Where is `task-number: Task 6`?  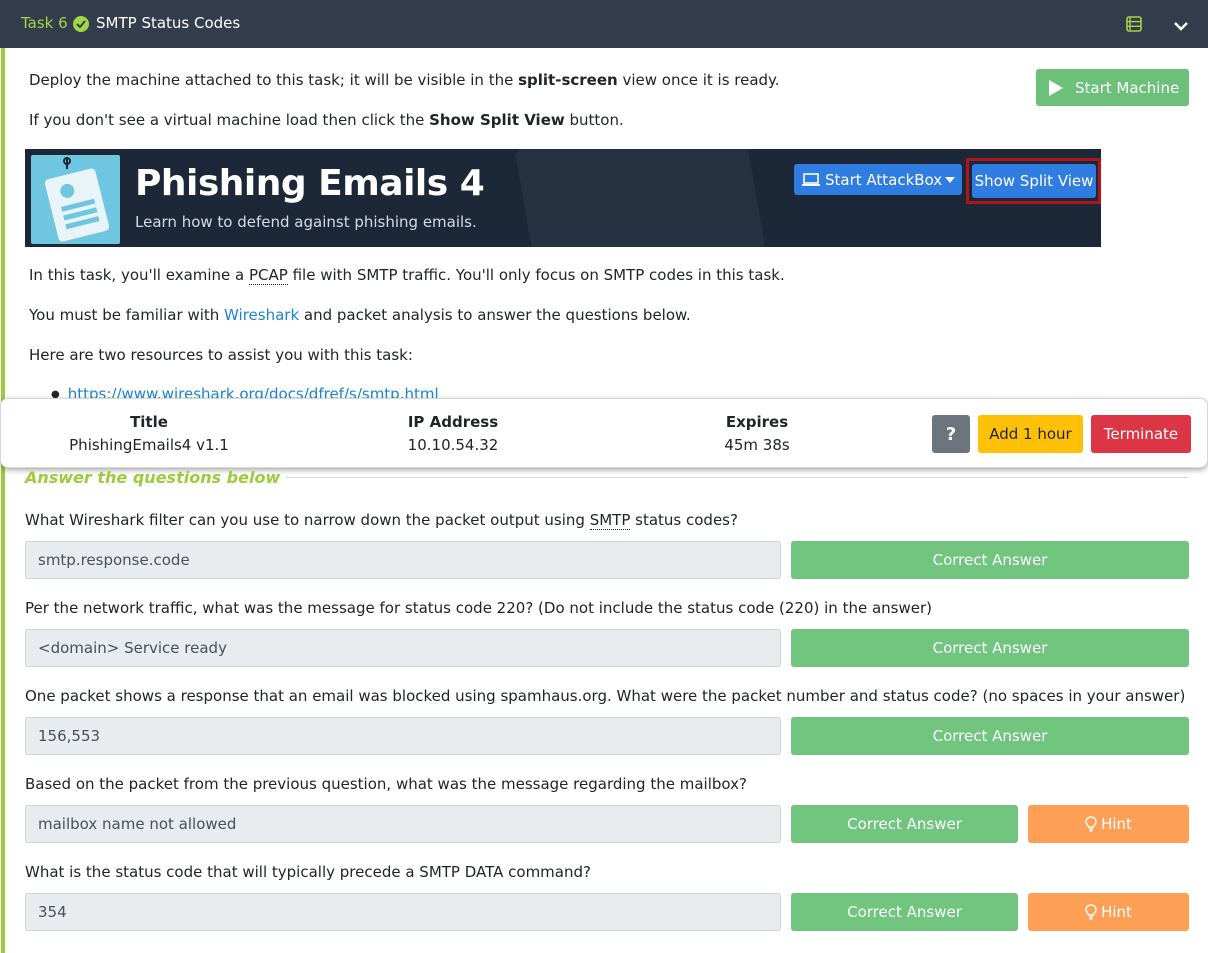
task-number: Task 6 is located at coordinates (44, 23).